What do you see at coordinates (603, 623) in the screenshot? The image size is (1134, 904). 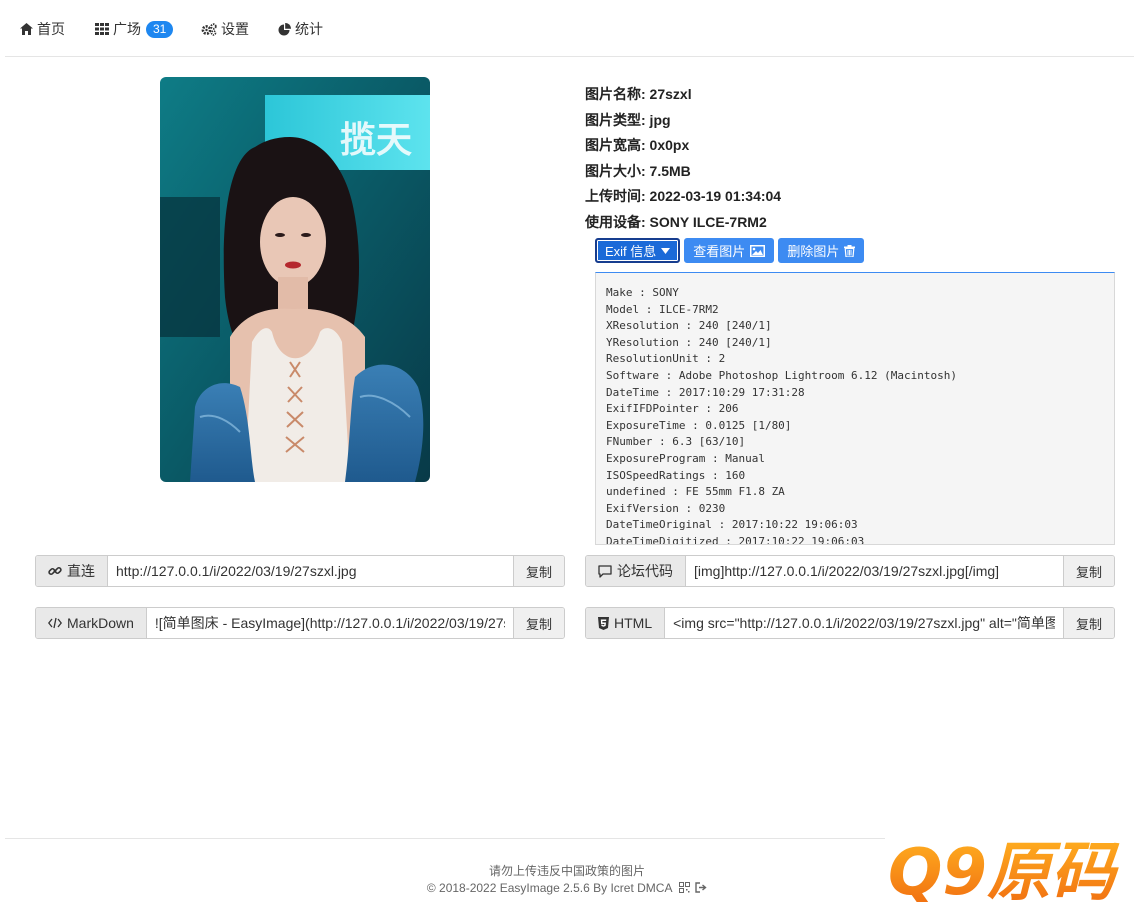 I see `html5-icon` at bounding box center [603, 623].